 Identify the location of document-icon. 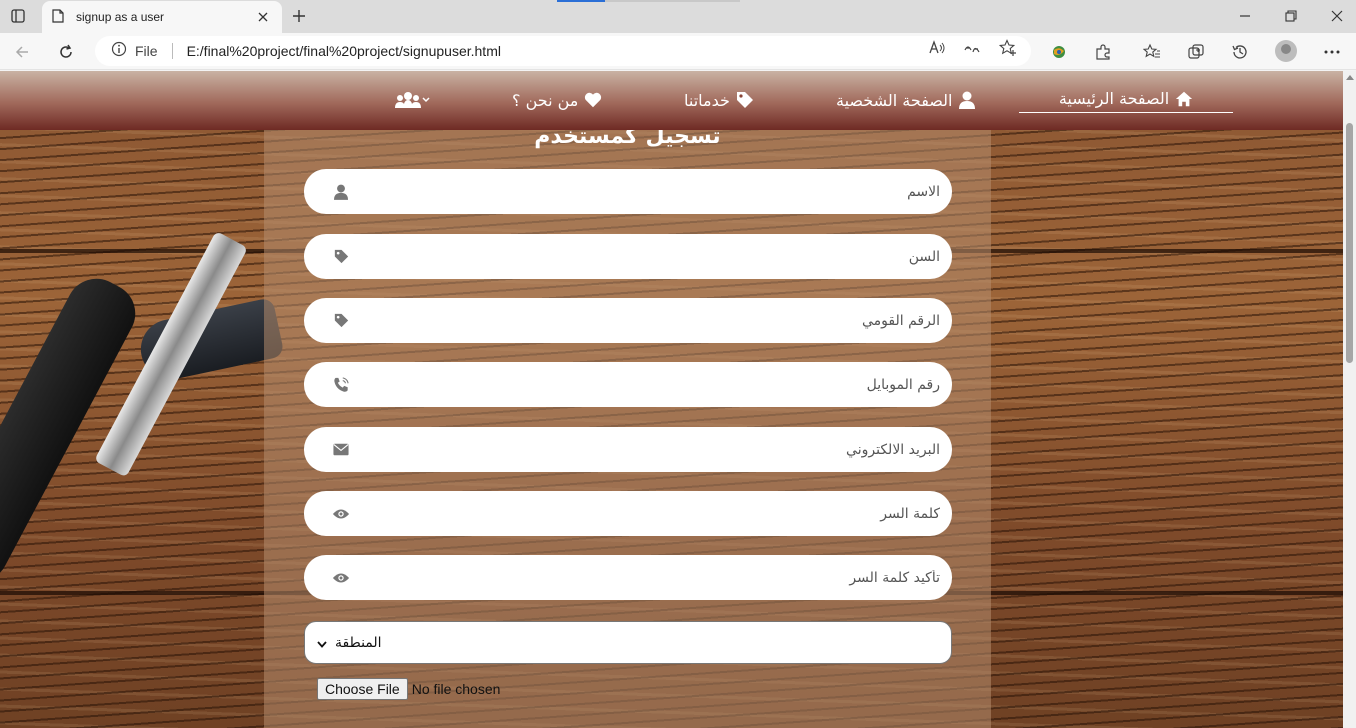
(58, 17).